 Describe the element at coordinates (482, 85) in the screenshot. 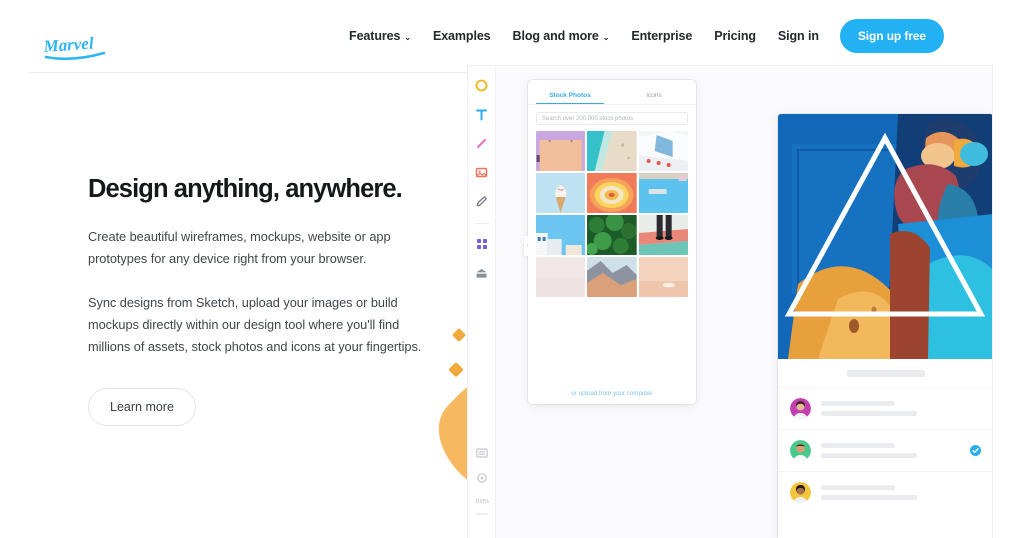

I see `shape-circle-icon` at that location.